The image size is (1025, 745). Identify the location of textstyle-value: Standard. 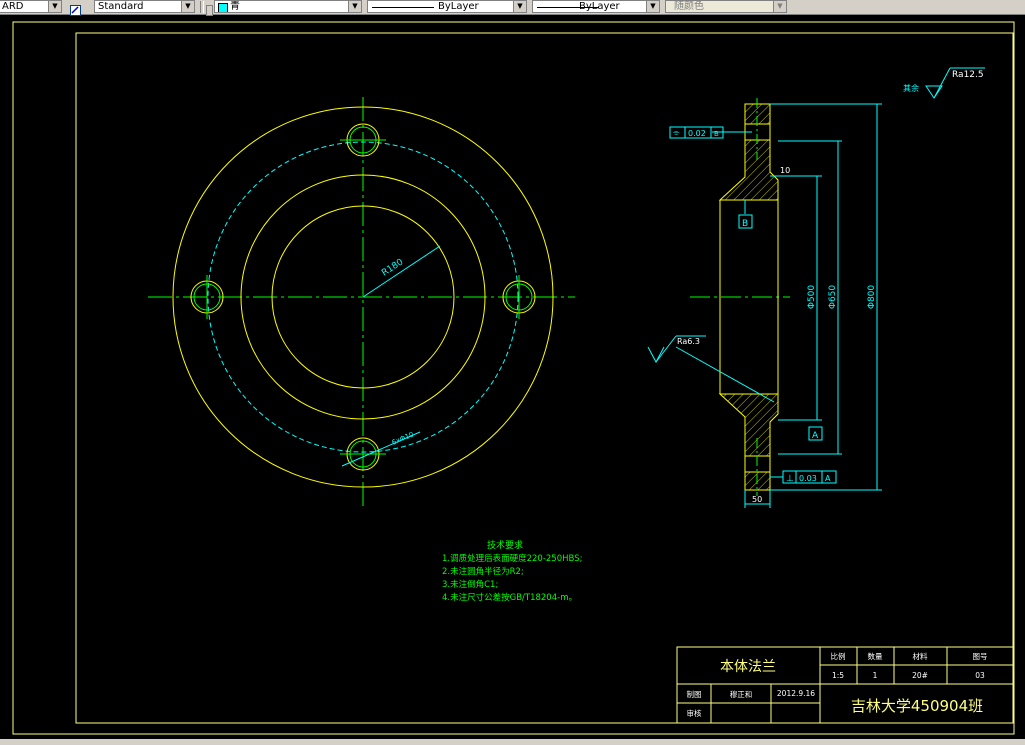
(121, 6).